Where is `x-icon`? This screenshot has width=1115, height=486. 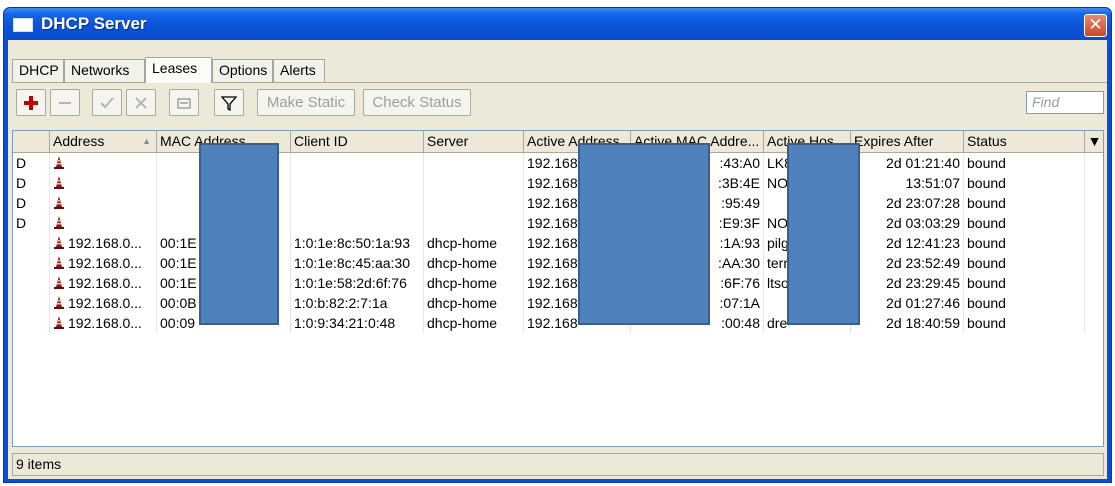
x-icon is located at coordinates (141, 103).